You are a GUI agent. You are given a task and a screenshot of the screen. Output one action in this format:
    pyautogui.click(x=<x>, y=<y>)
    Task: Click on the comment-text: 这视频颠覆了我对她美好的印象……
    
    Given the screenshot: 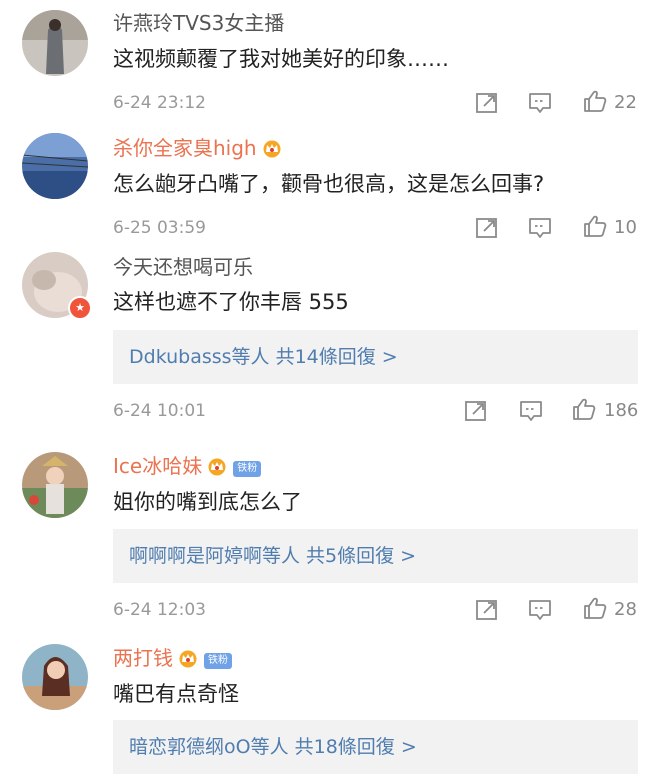 What is the action you would take?
    pyautogui.click(x=281, y=59)
    